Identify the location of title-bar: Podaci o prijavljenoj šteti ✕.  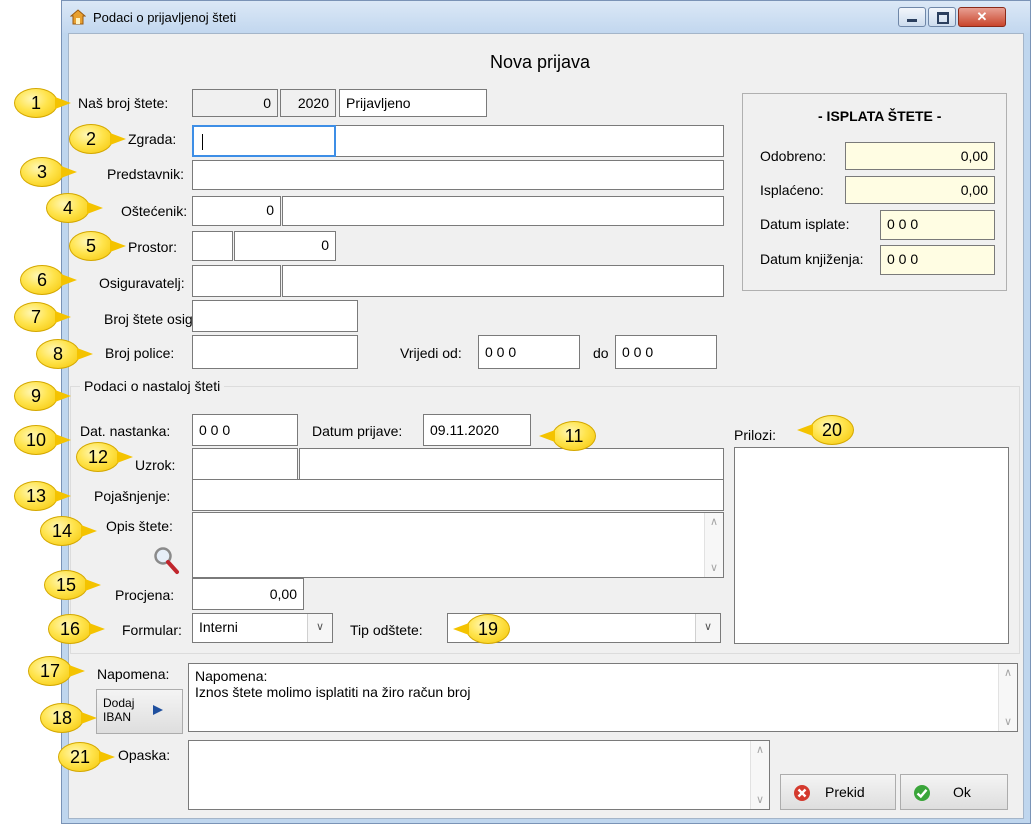
(546, 17).